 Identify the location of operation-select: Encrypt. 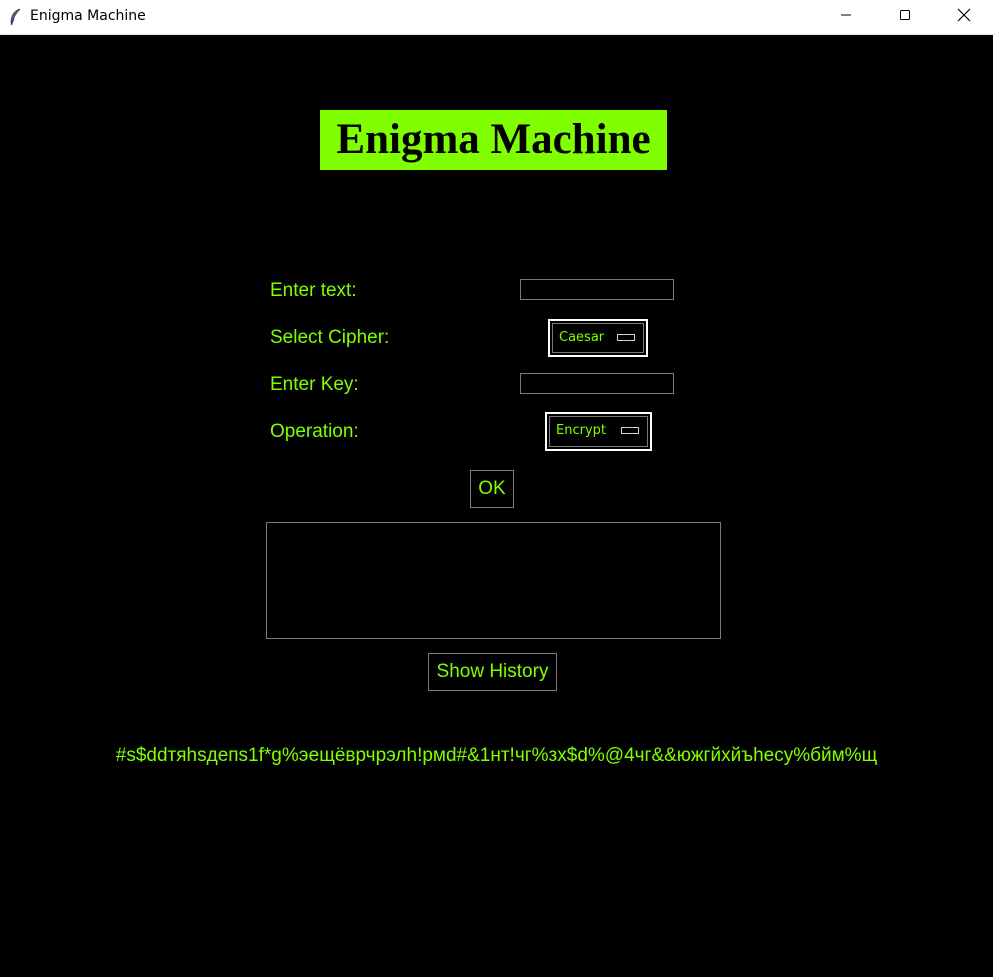
(598, 431).